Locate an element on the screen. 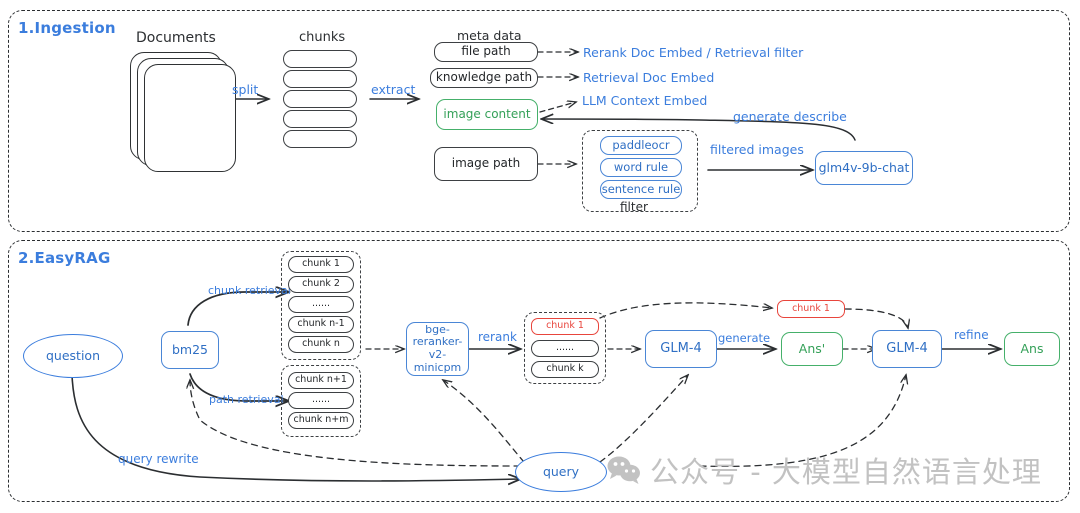  document-sheet is located at coordinates (190, 118).